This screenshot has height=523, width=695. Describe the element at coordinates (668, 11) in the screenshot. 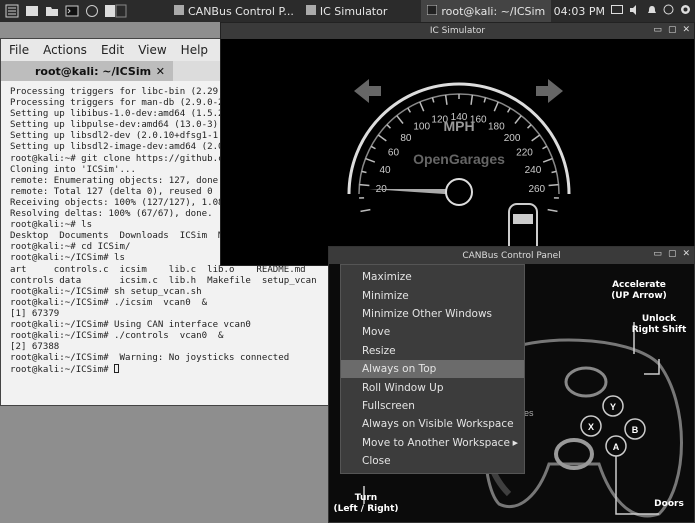

I see `power-icon` at that location.